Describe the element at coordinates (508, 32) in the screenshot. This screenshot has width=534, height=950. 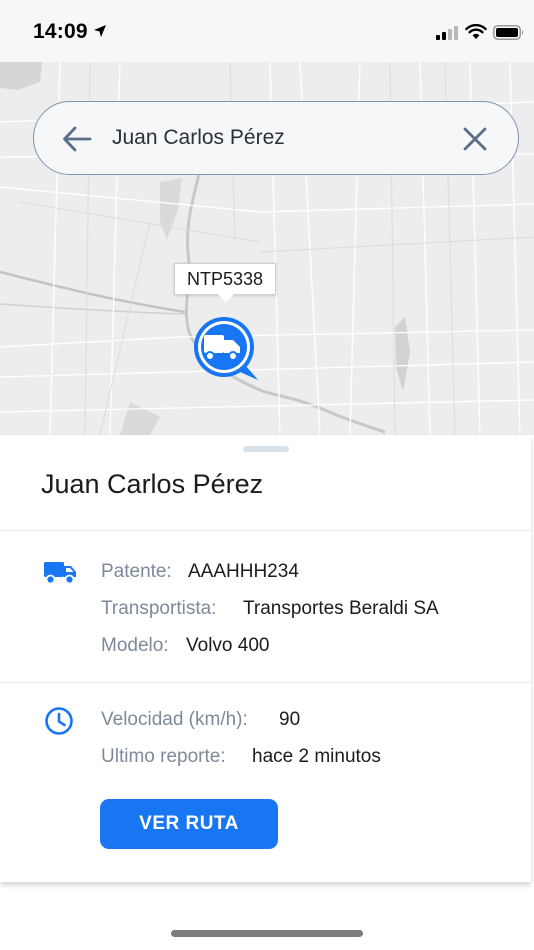
I see `battery-icon` at that location.